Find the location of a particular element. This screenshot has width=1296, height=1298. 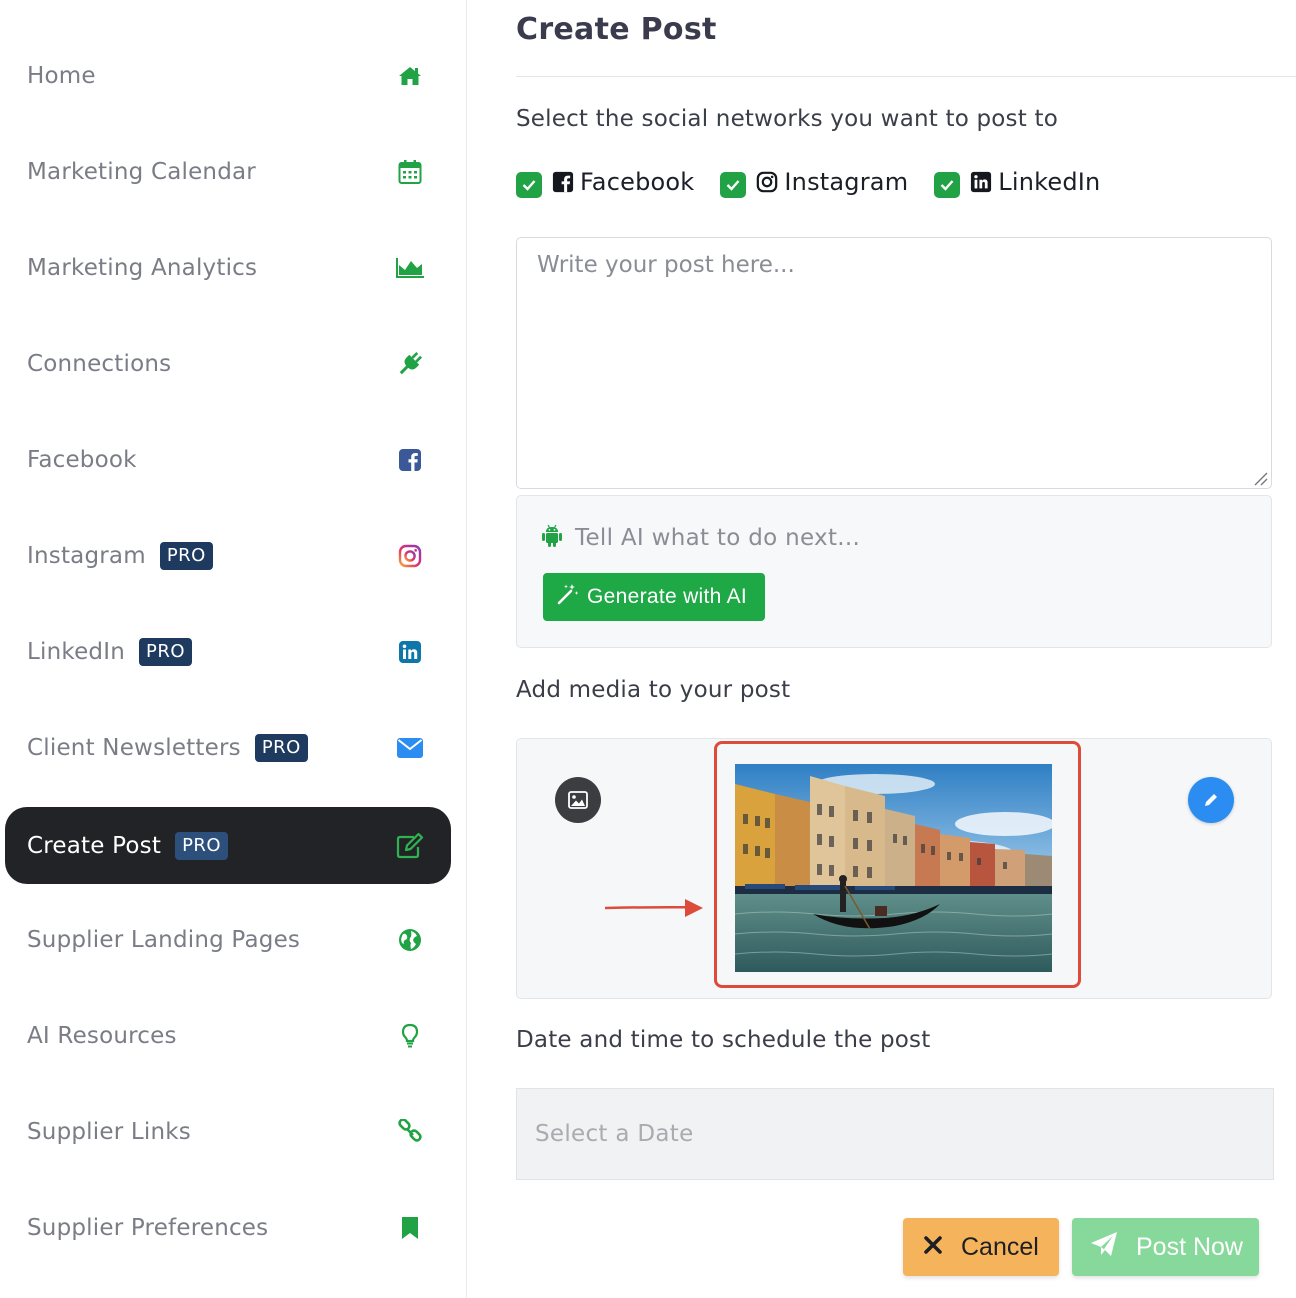

change-image-button is located at coordinates (578, 800).